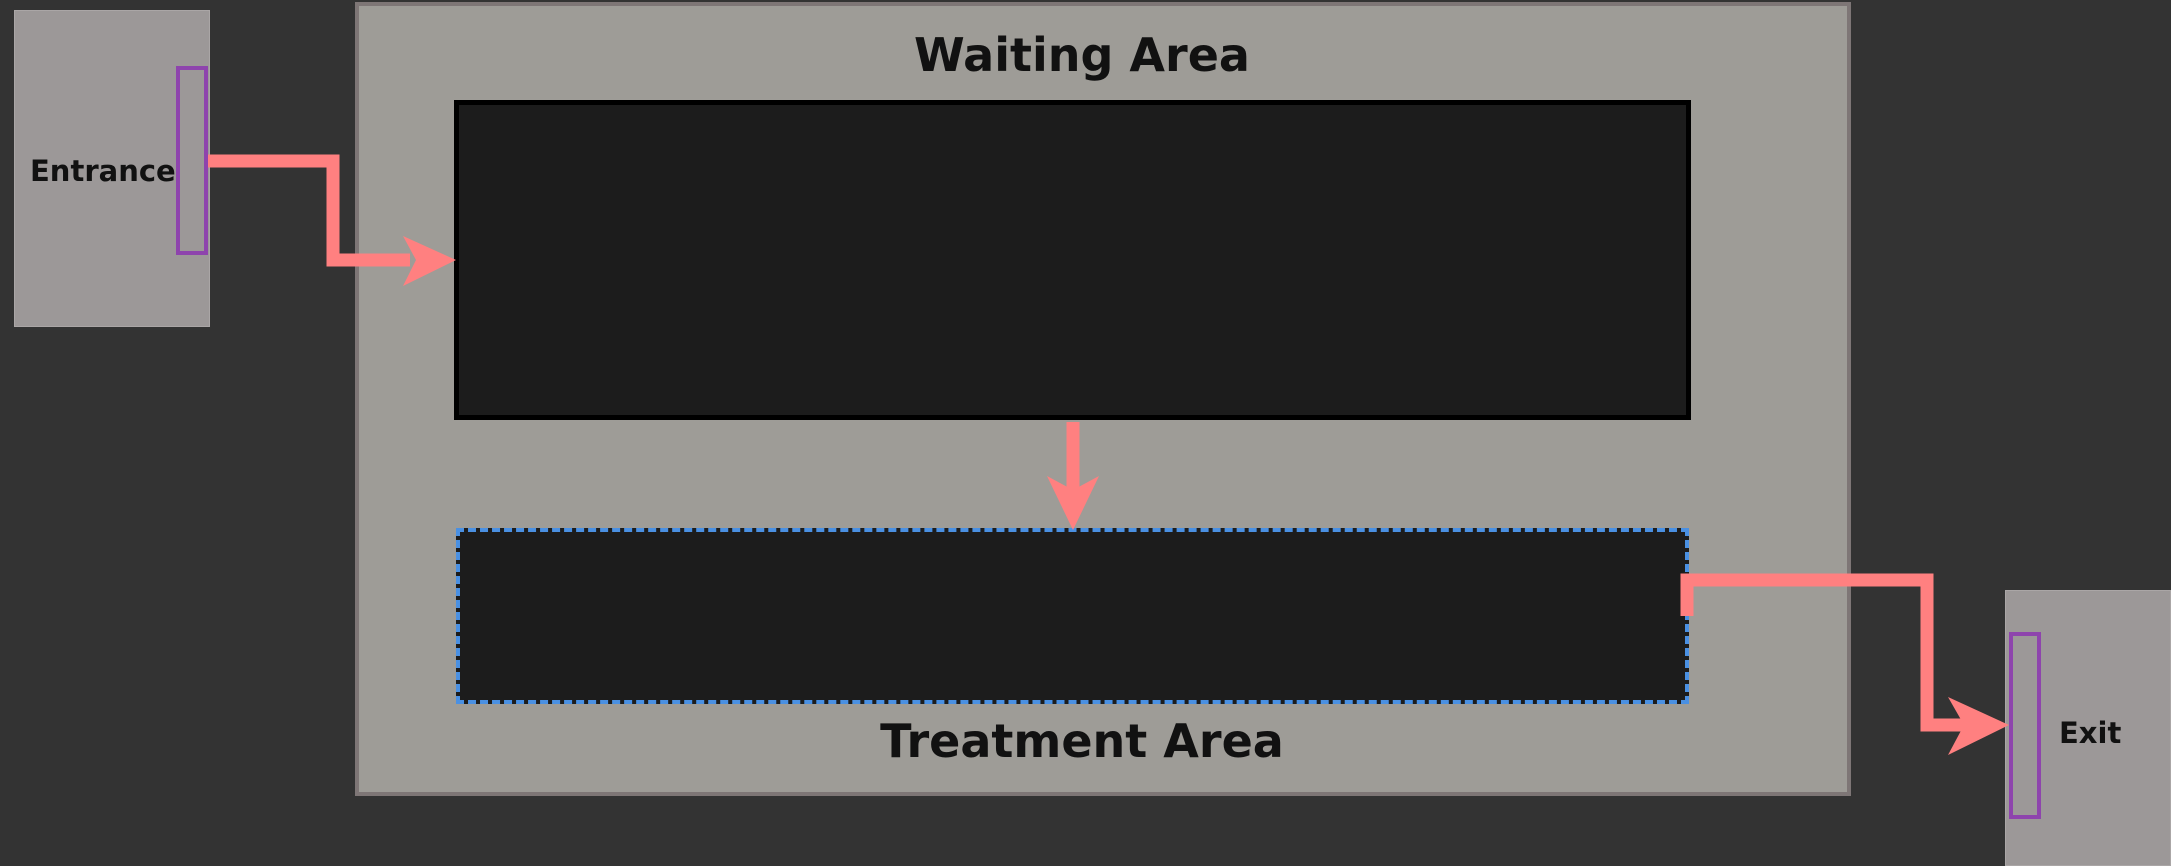  Describe the element at coordinates (1082, 741) in the screenshot. I see `treatment-area-title: Treatment Area` at that location.